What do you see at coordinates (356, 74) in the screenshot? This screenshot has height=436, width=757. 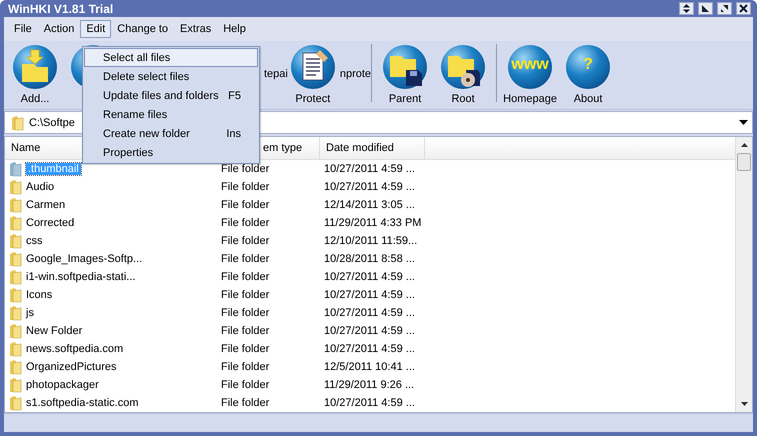 I see `toolbar-label: nprote` at bounding box center [356, 74].